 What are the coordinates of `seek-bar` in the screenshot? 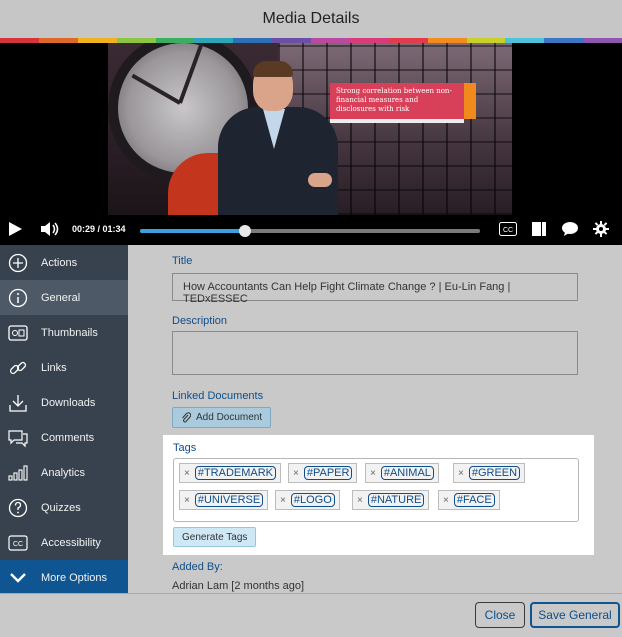 It's located at (310, 231).